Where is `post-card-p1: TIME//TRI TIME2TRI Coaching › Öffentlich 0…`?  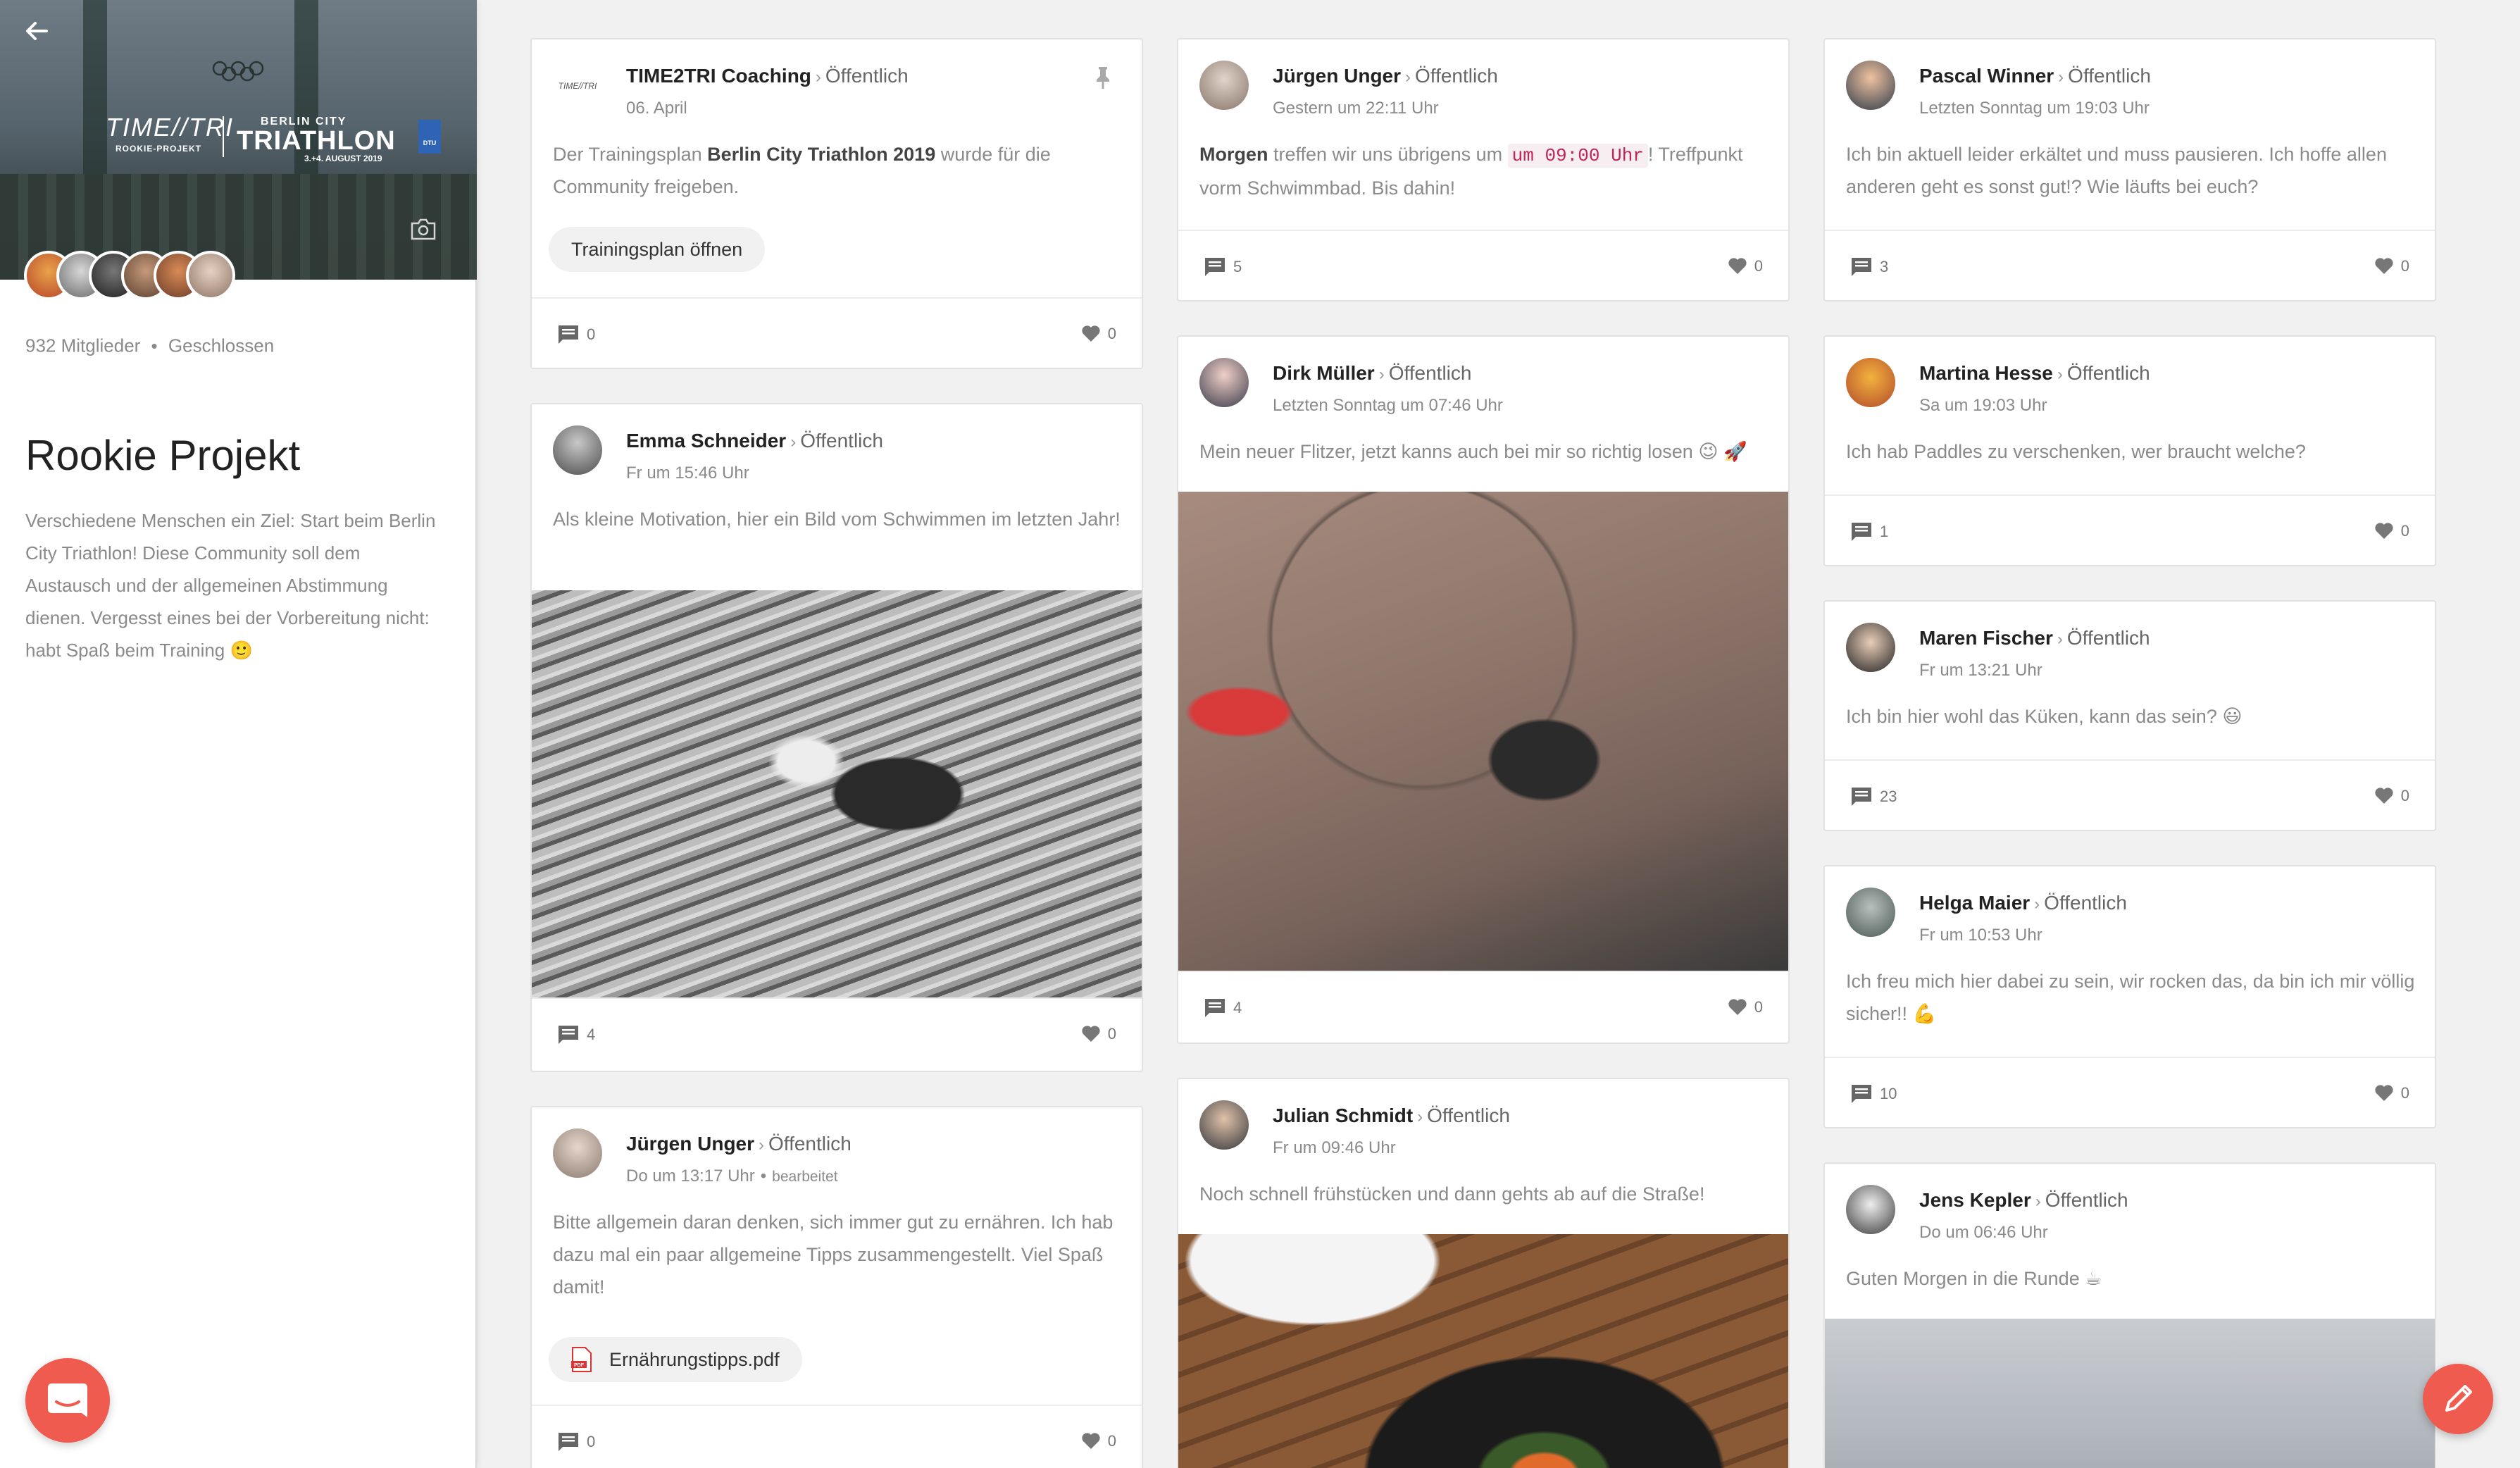 post-card-p1: TIME//TRI TIME2TRI Coaching › Öffentlich 0… is located at coordinates (837, 203).